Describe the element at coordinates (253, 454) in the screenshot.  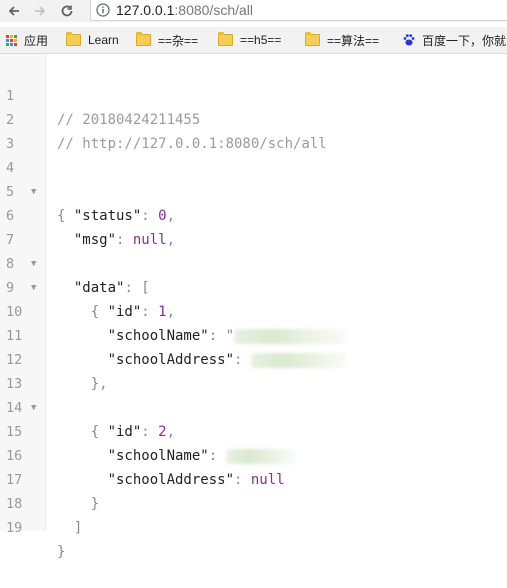
I see `code-line: 16 "schoolAddress": null` at that location.